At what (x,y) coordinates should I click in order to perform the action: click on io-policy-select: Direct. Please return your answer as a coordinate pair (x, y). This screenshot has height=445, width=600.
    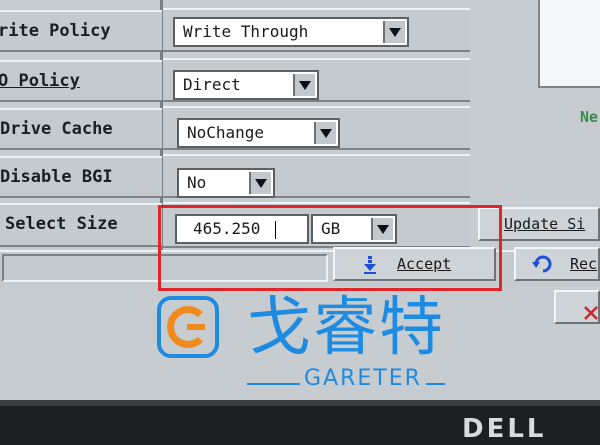
    Looking at the image, I should click on (246, 85).